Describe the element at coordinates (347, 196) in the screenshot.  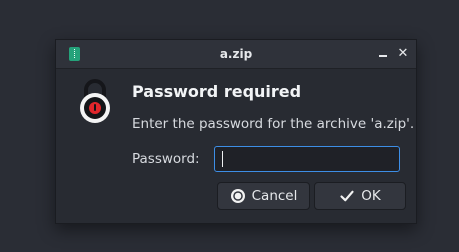
I see `checkmark-icon` at that location.